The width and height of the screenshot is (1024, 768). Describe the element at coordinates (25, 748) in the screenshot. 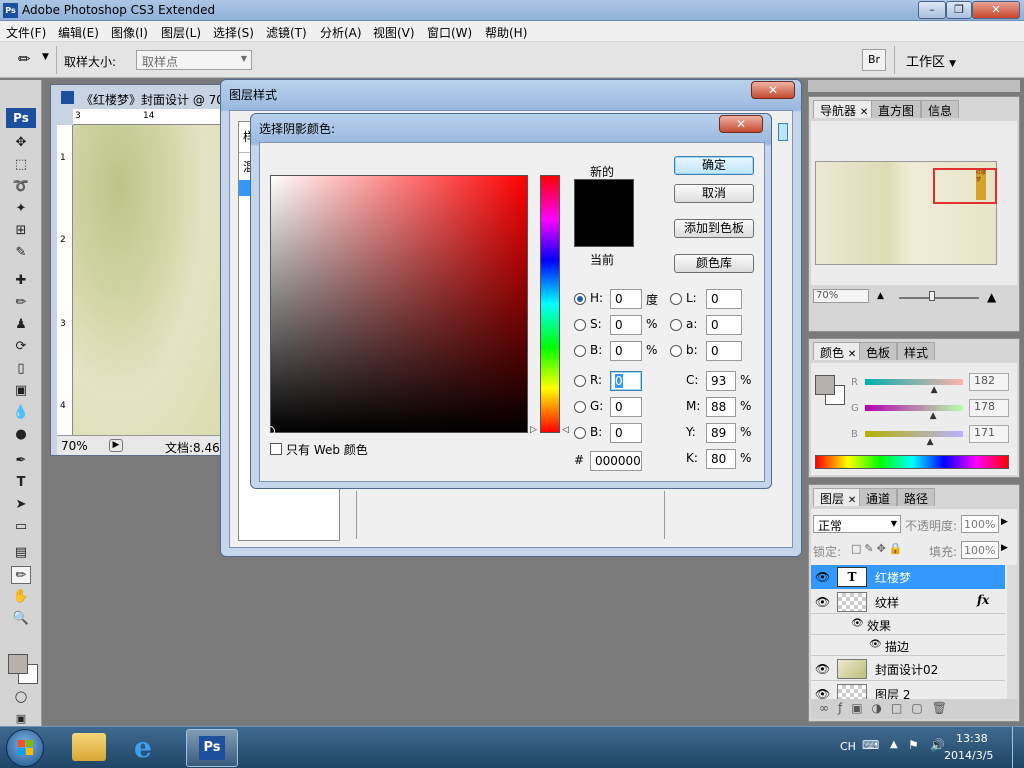

I see `start-button` at that location.